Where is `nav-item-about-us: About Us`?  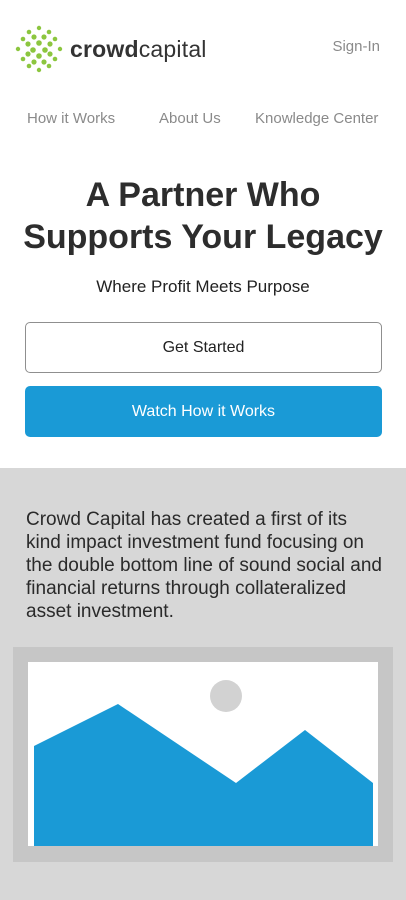
nav-item-about-us: About Us is located at coordinates (190, 118).